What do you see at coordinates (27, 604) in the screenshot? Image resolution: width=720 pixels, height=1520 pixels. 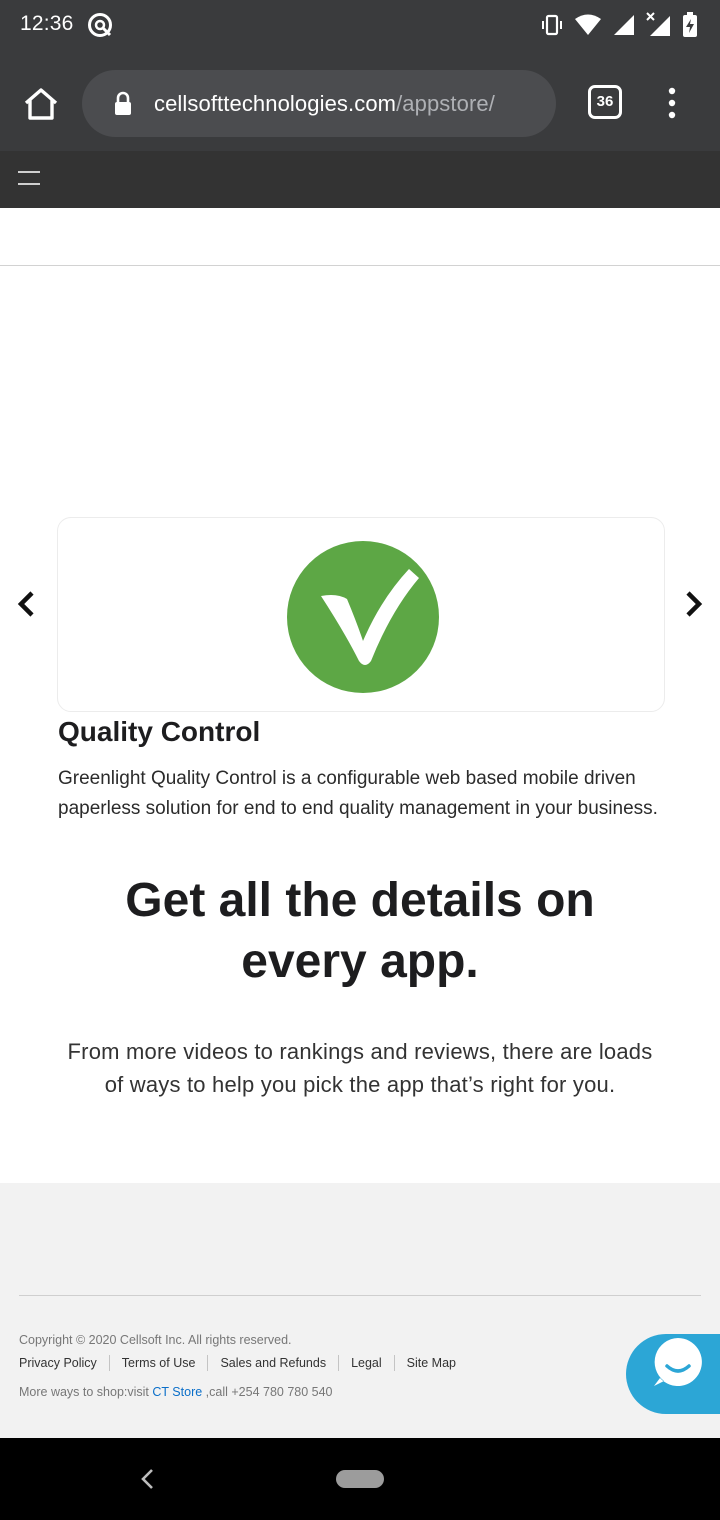 I see `carousel-prev-icon` at bounding box center [27, 604].